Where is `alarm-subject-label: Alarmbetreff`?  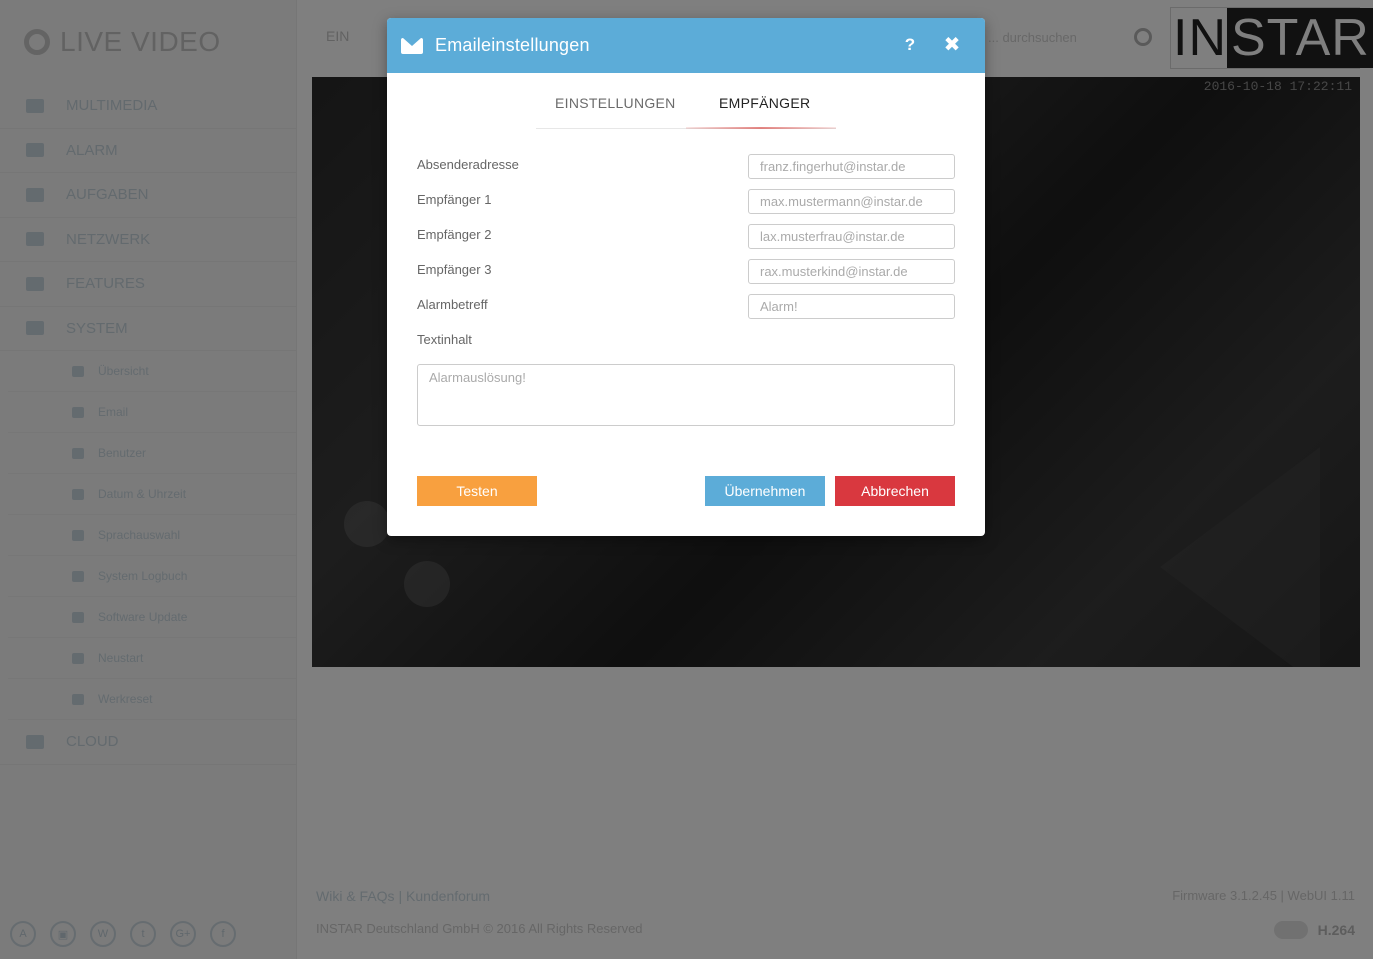 alarm-subject-label: Alarmbetreff is located at coordinates (452, 304).